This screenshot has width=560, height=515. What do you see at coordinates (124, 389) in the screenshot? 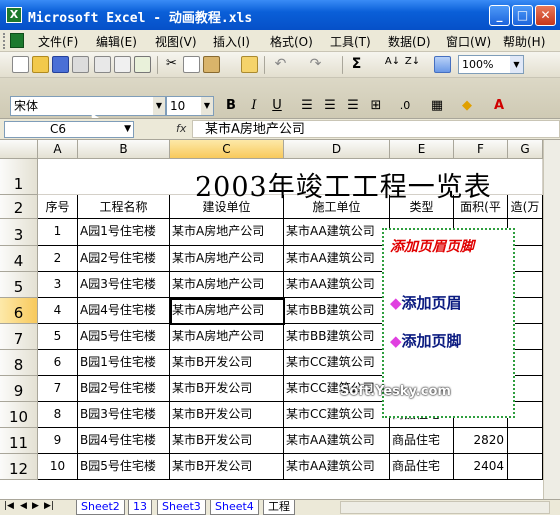
I see `table-cell: B园2号住宅楼` at bounding box center [124, 389].